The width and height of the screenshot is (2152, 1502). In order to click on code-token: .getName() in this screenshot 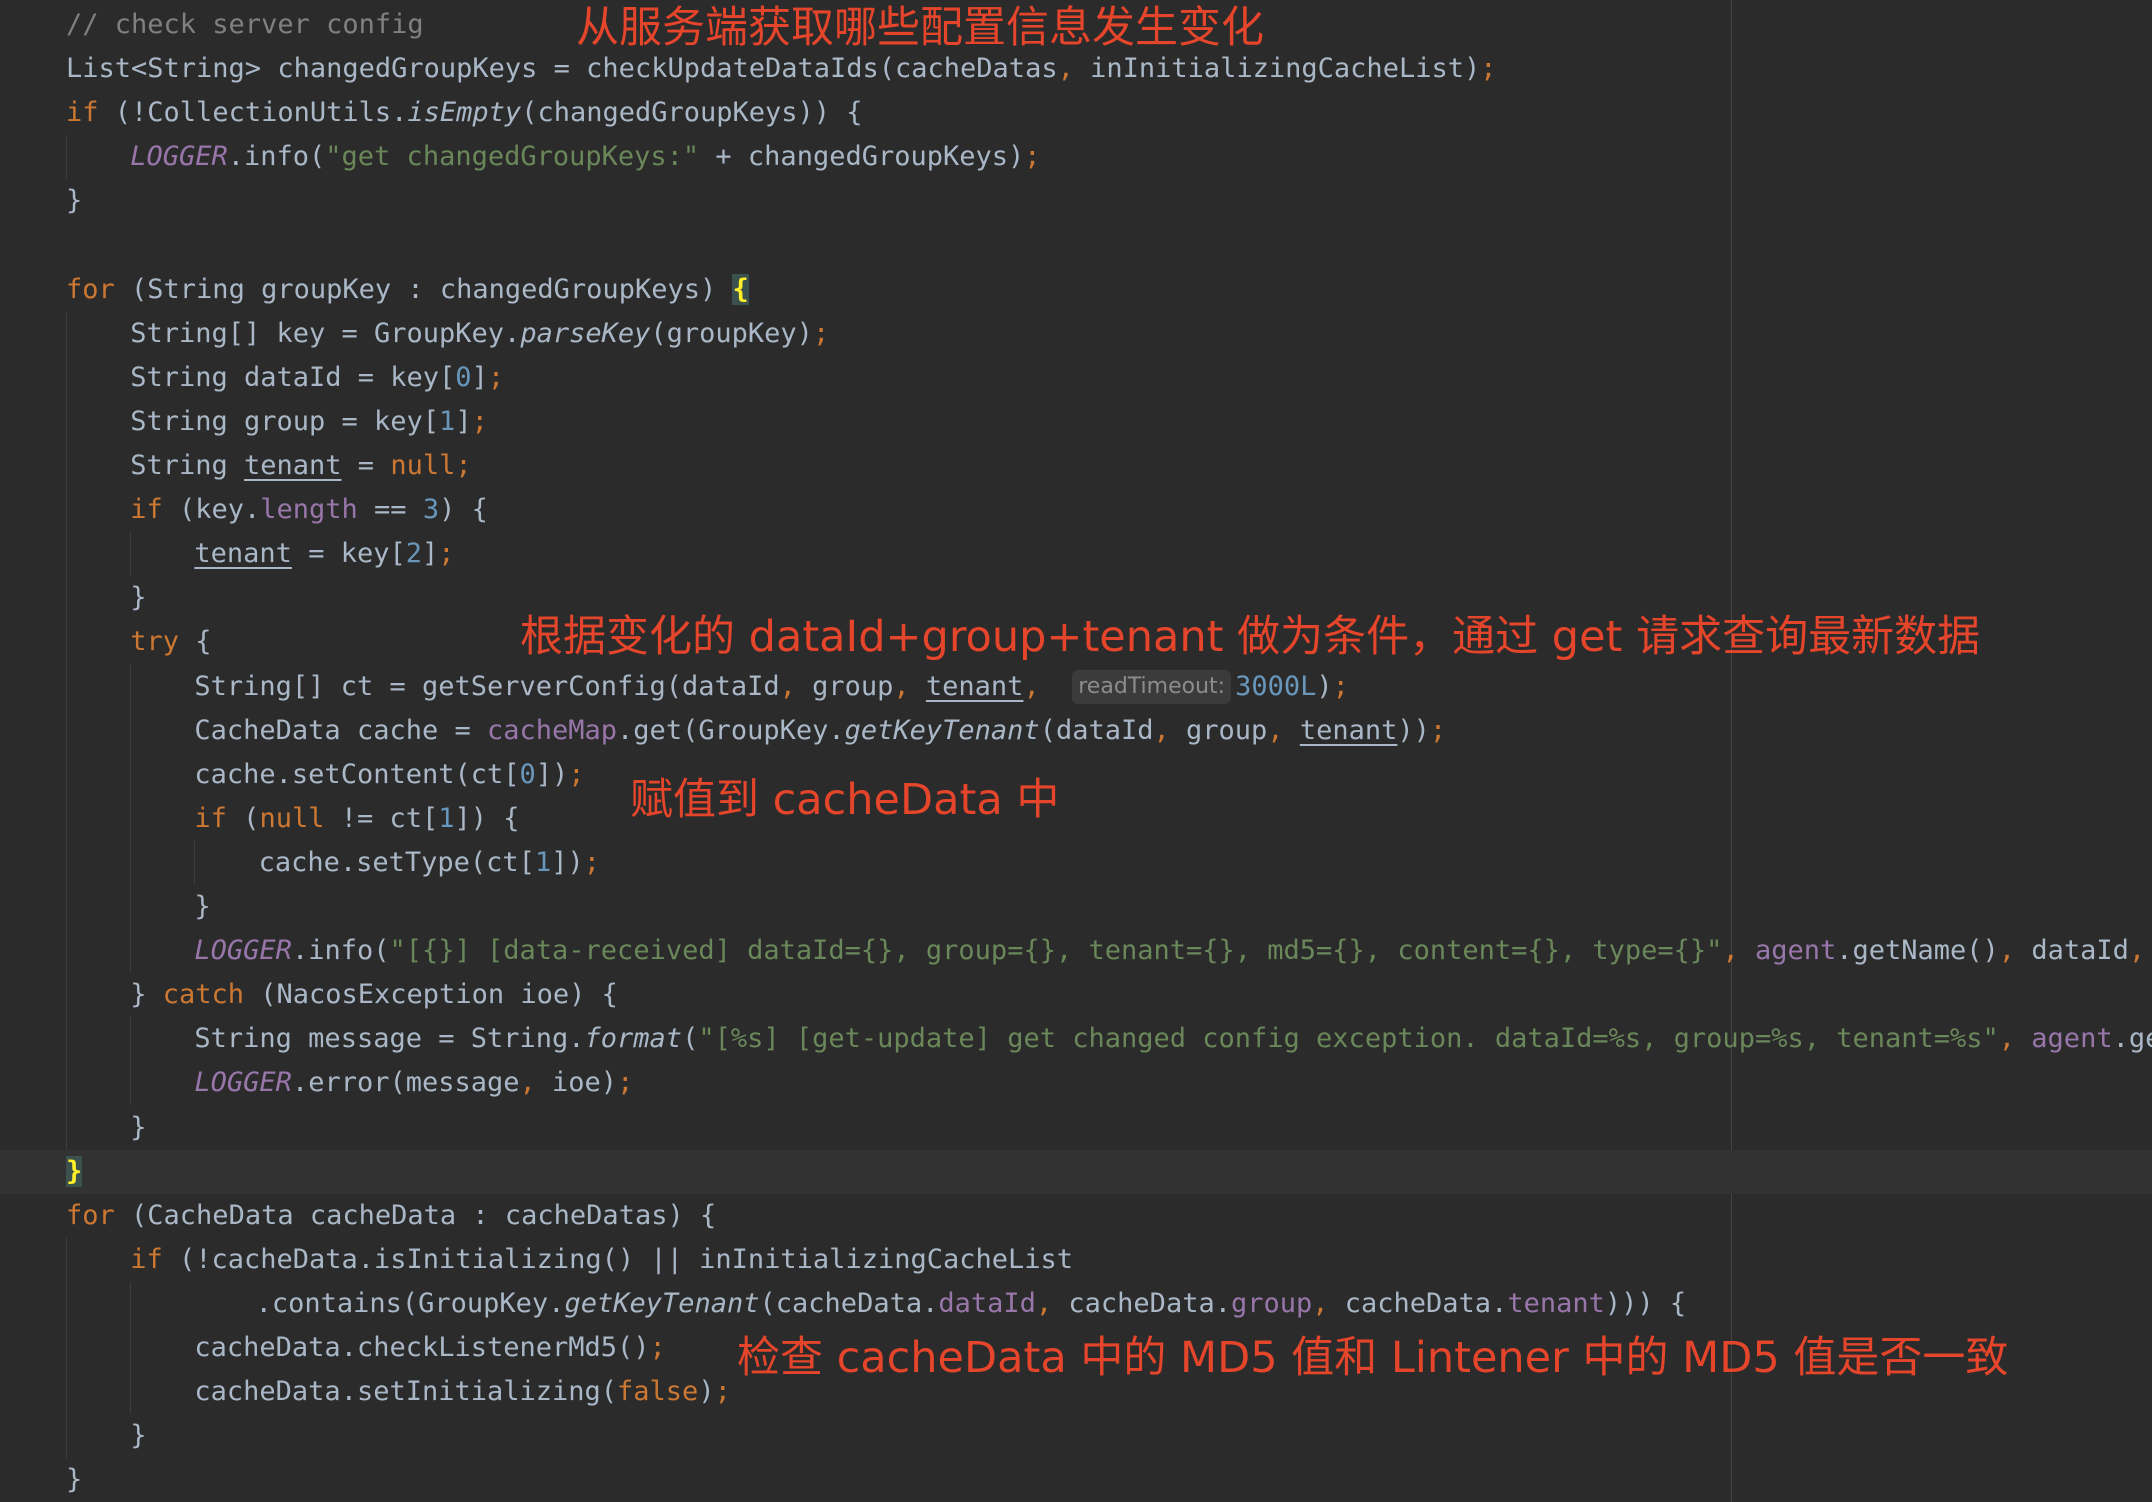, I will do `click(1917, 951)`.